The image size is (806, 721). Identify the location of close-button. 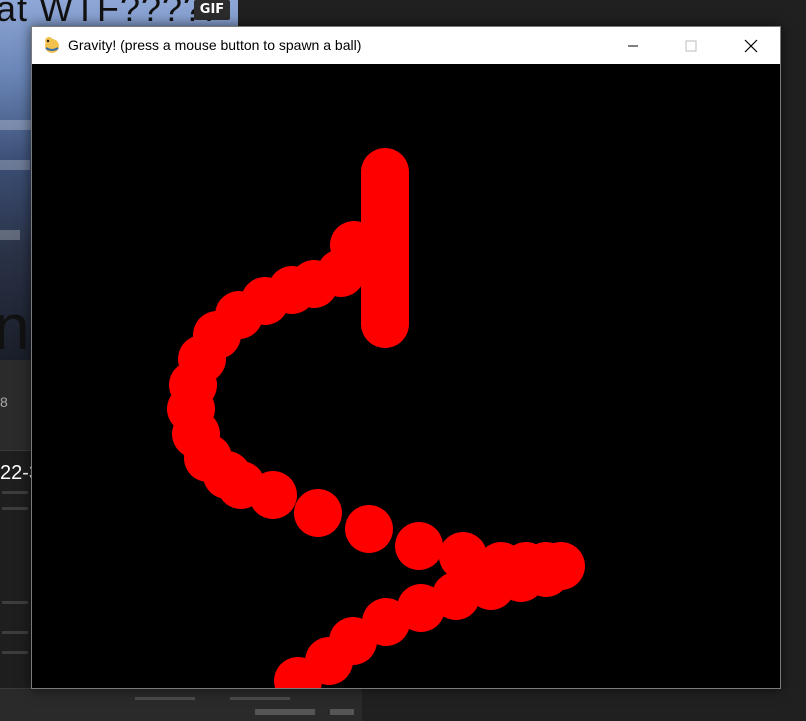
(751, 45).